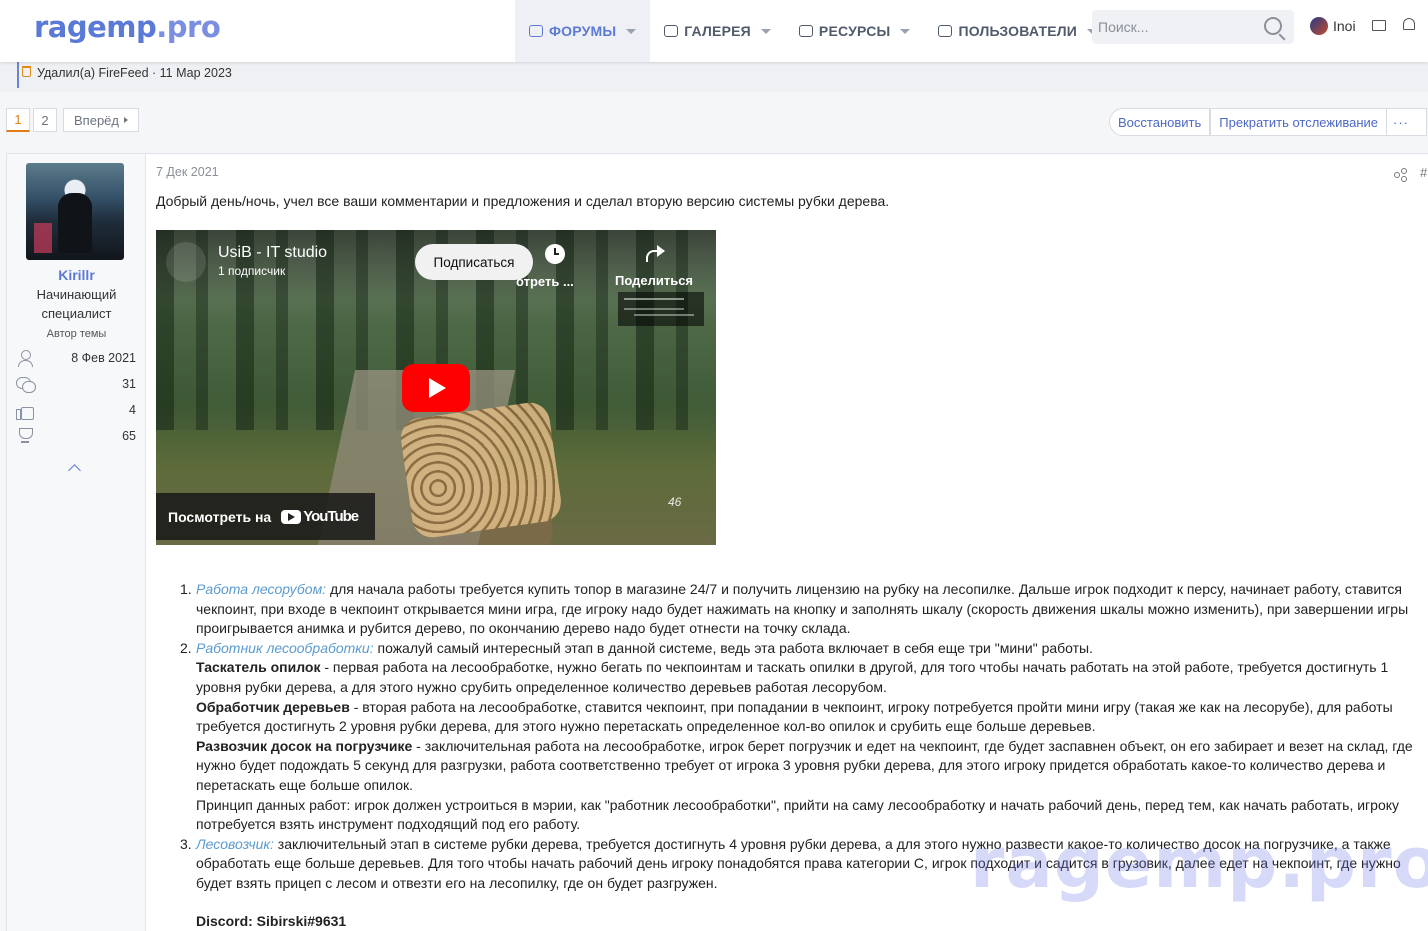 The image size is (1428, 931). I want to click on search-icon, so click(1273, 26).